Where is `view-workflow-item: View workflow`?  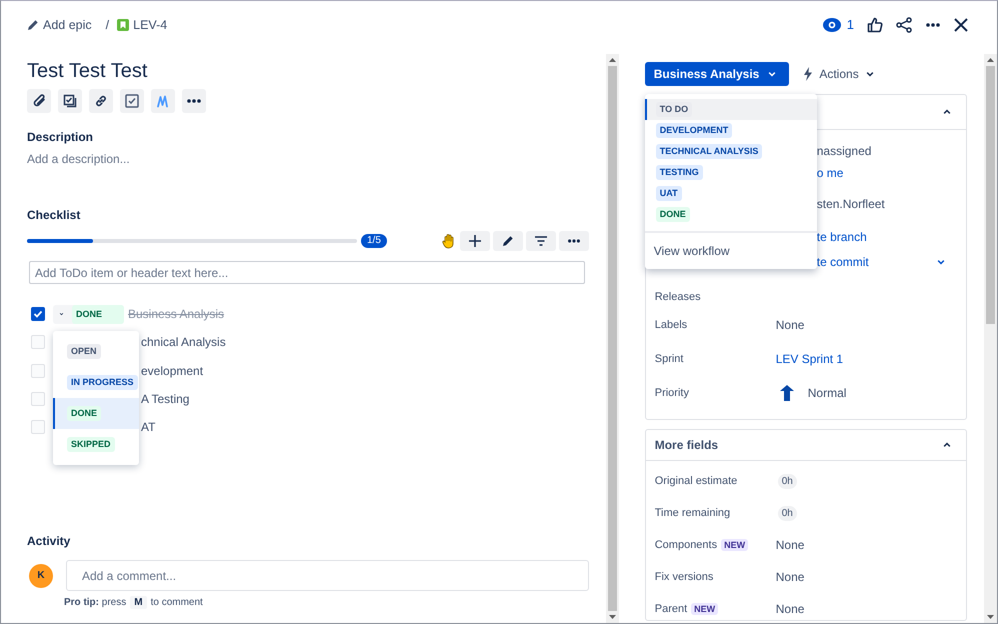
view-workflow-item: View workflow is located at coordinates (730, 251).